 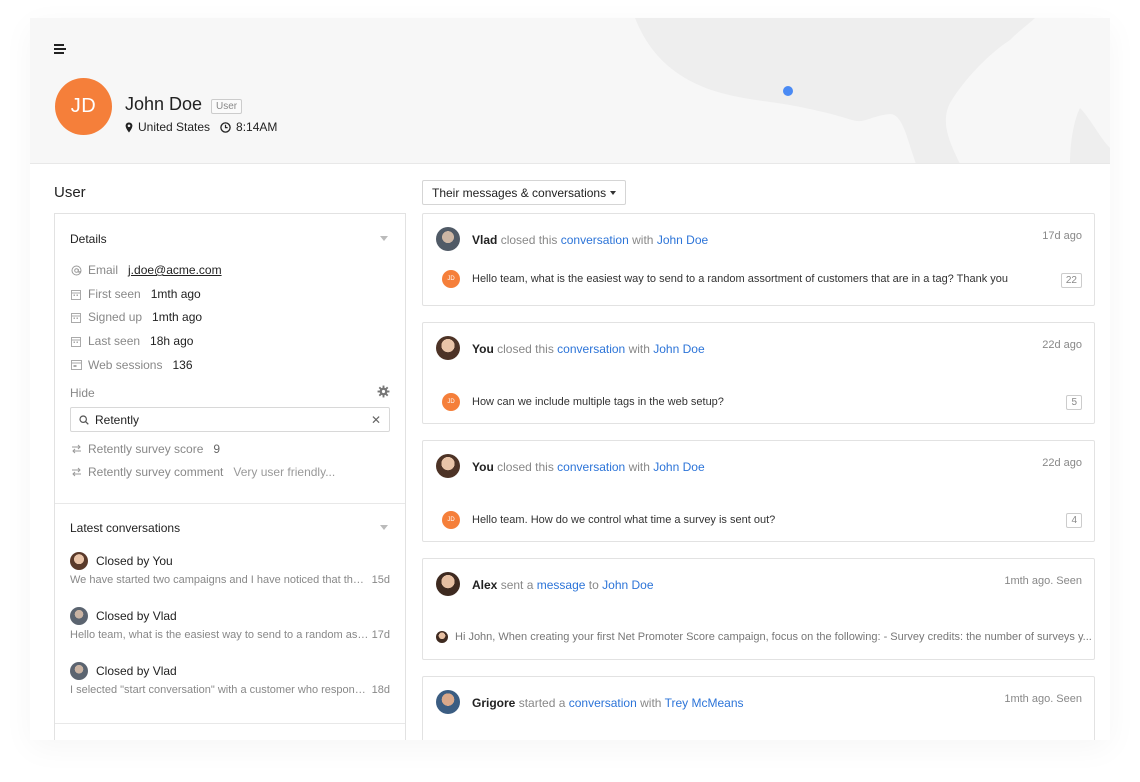 I want to click on location-pin-icon, so click(x=129, y=127).